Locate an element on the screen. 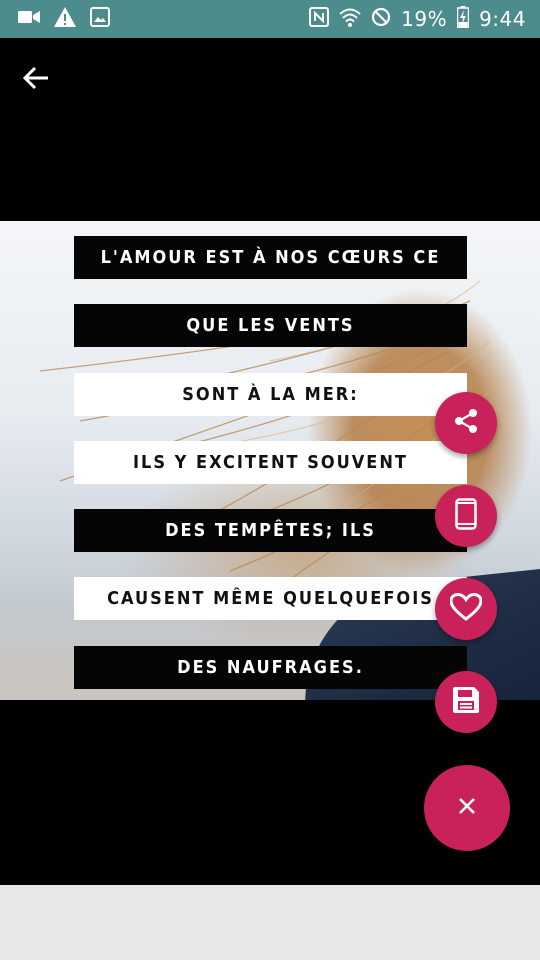  status-bar-right: 19% 9:44 is located at coordinates (417, 19).